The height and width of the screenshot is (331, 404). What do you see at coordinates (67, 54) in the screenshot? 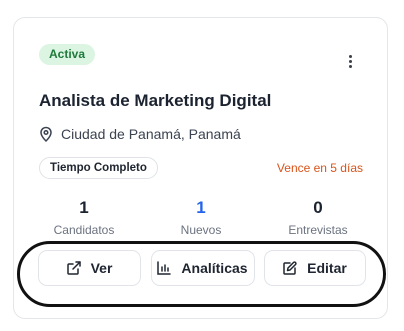
I see `status-badge: Activa` at bounding box center [67, 54].